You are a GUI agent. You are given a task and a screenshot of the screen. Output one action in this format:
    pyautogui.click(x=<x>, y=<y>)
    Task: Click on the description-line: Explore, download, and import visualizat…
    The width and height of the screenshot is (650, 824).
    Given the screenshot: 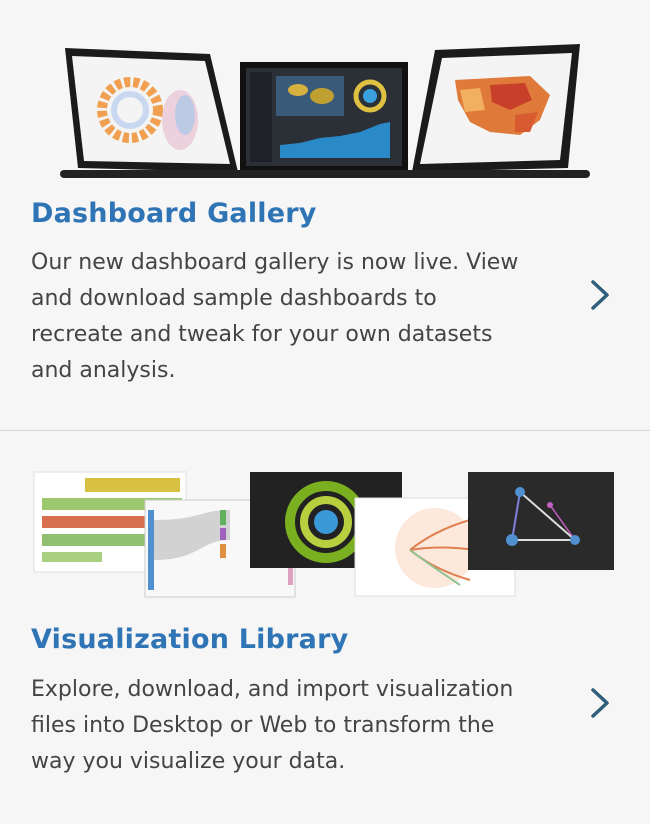 What is the action you would take?
    pyautogui.click(x=272, y=689)
    